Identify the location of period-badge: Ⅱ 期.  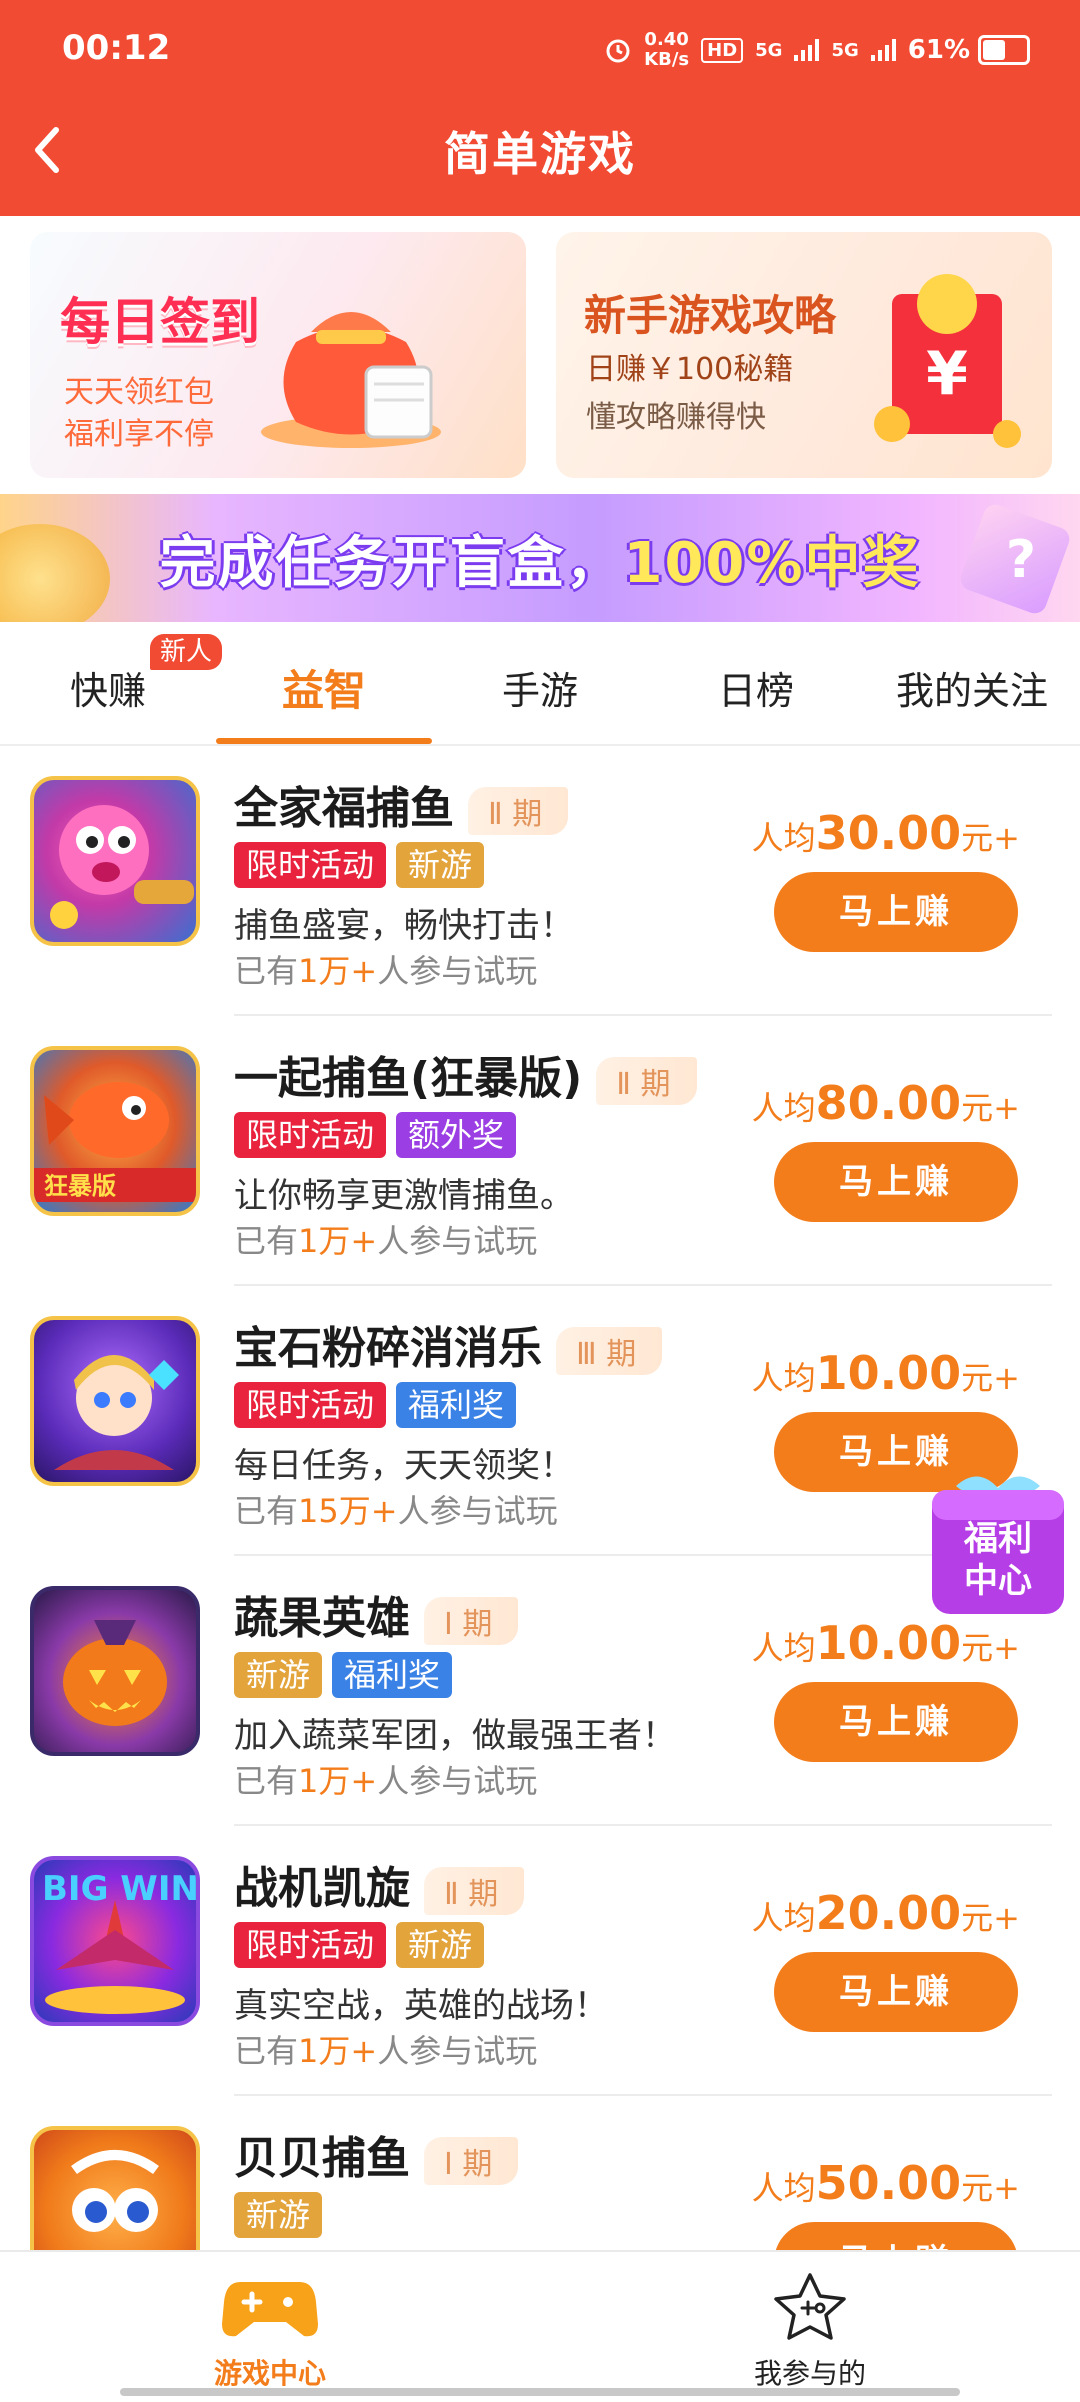
(474, 1891).